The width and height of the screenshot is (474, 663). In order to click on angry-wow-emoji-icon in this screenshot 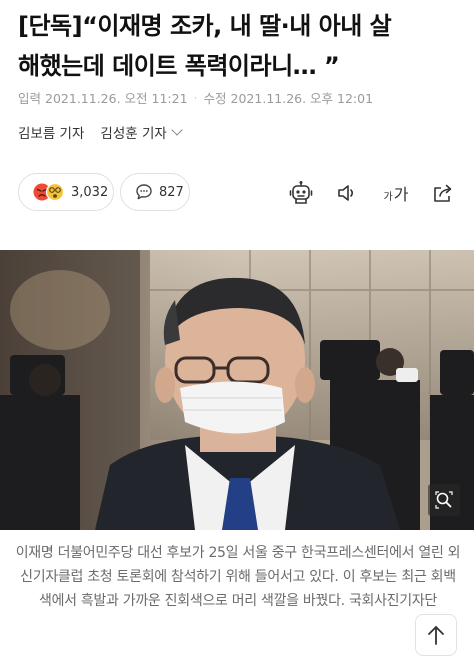, I will do `click(49, 192)`.